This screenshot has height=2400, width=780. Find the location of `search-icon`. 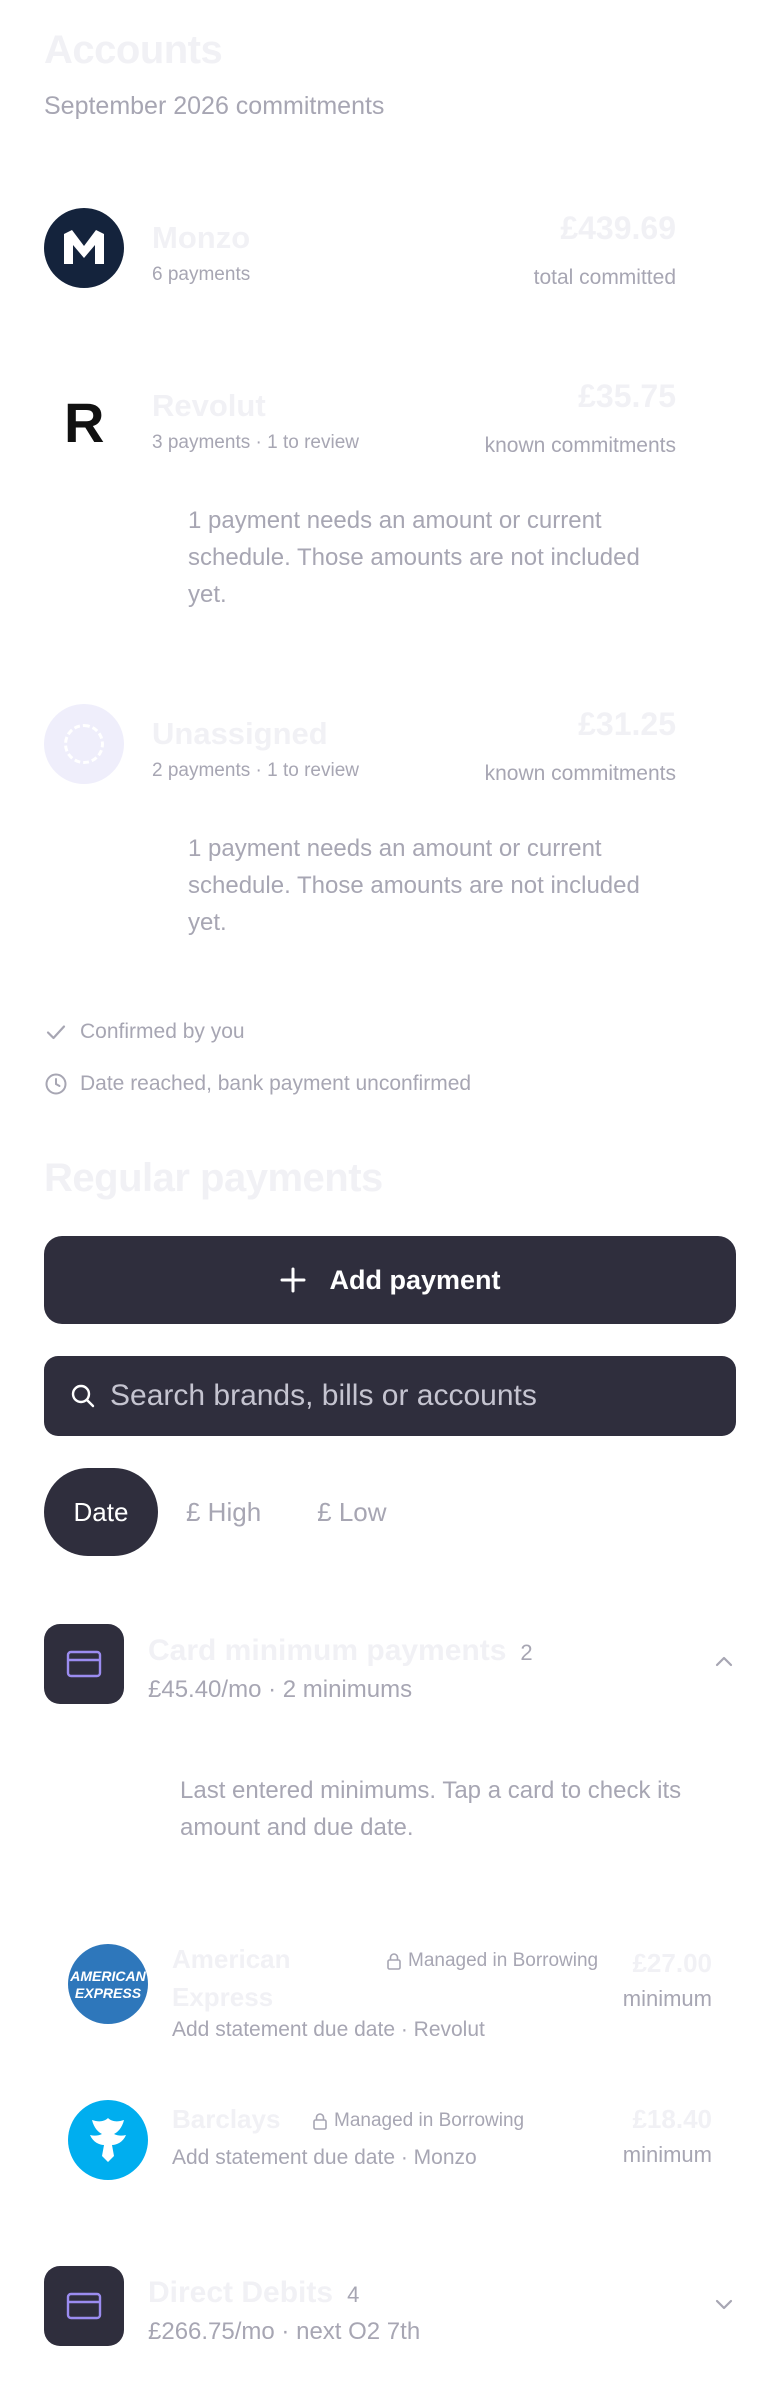

search-icon is located at coordinates (83, 1396).